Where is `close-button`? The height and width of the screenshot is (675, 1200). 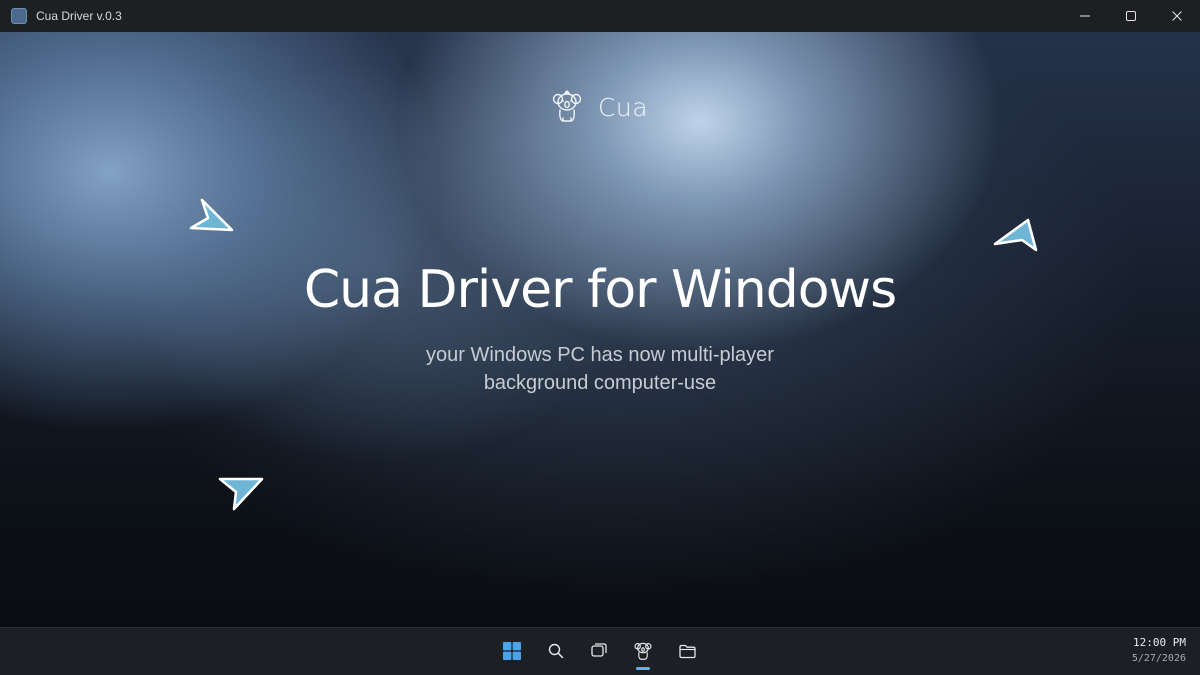
close-button is located at coordinates (1177, 16).